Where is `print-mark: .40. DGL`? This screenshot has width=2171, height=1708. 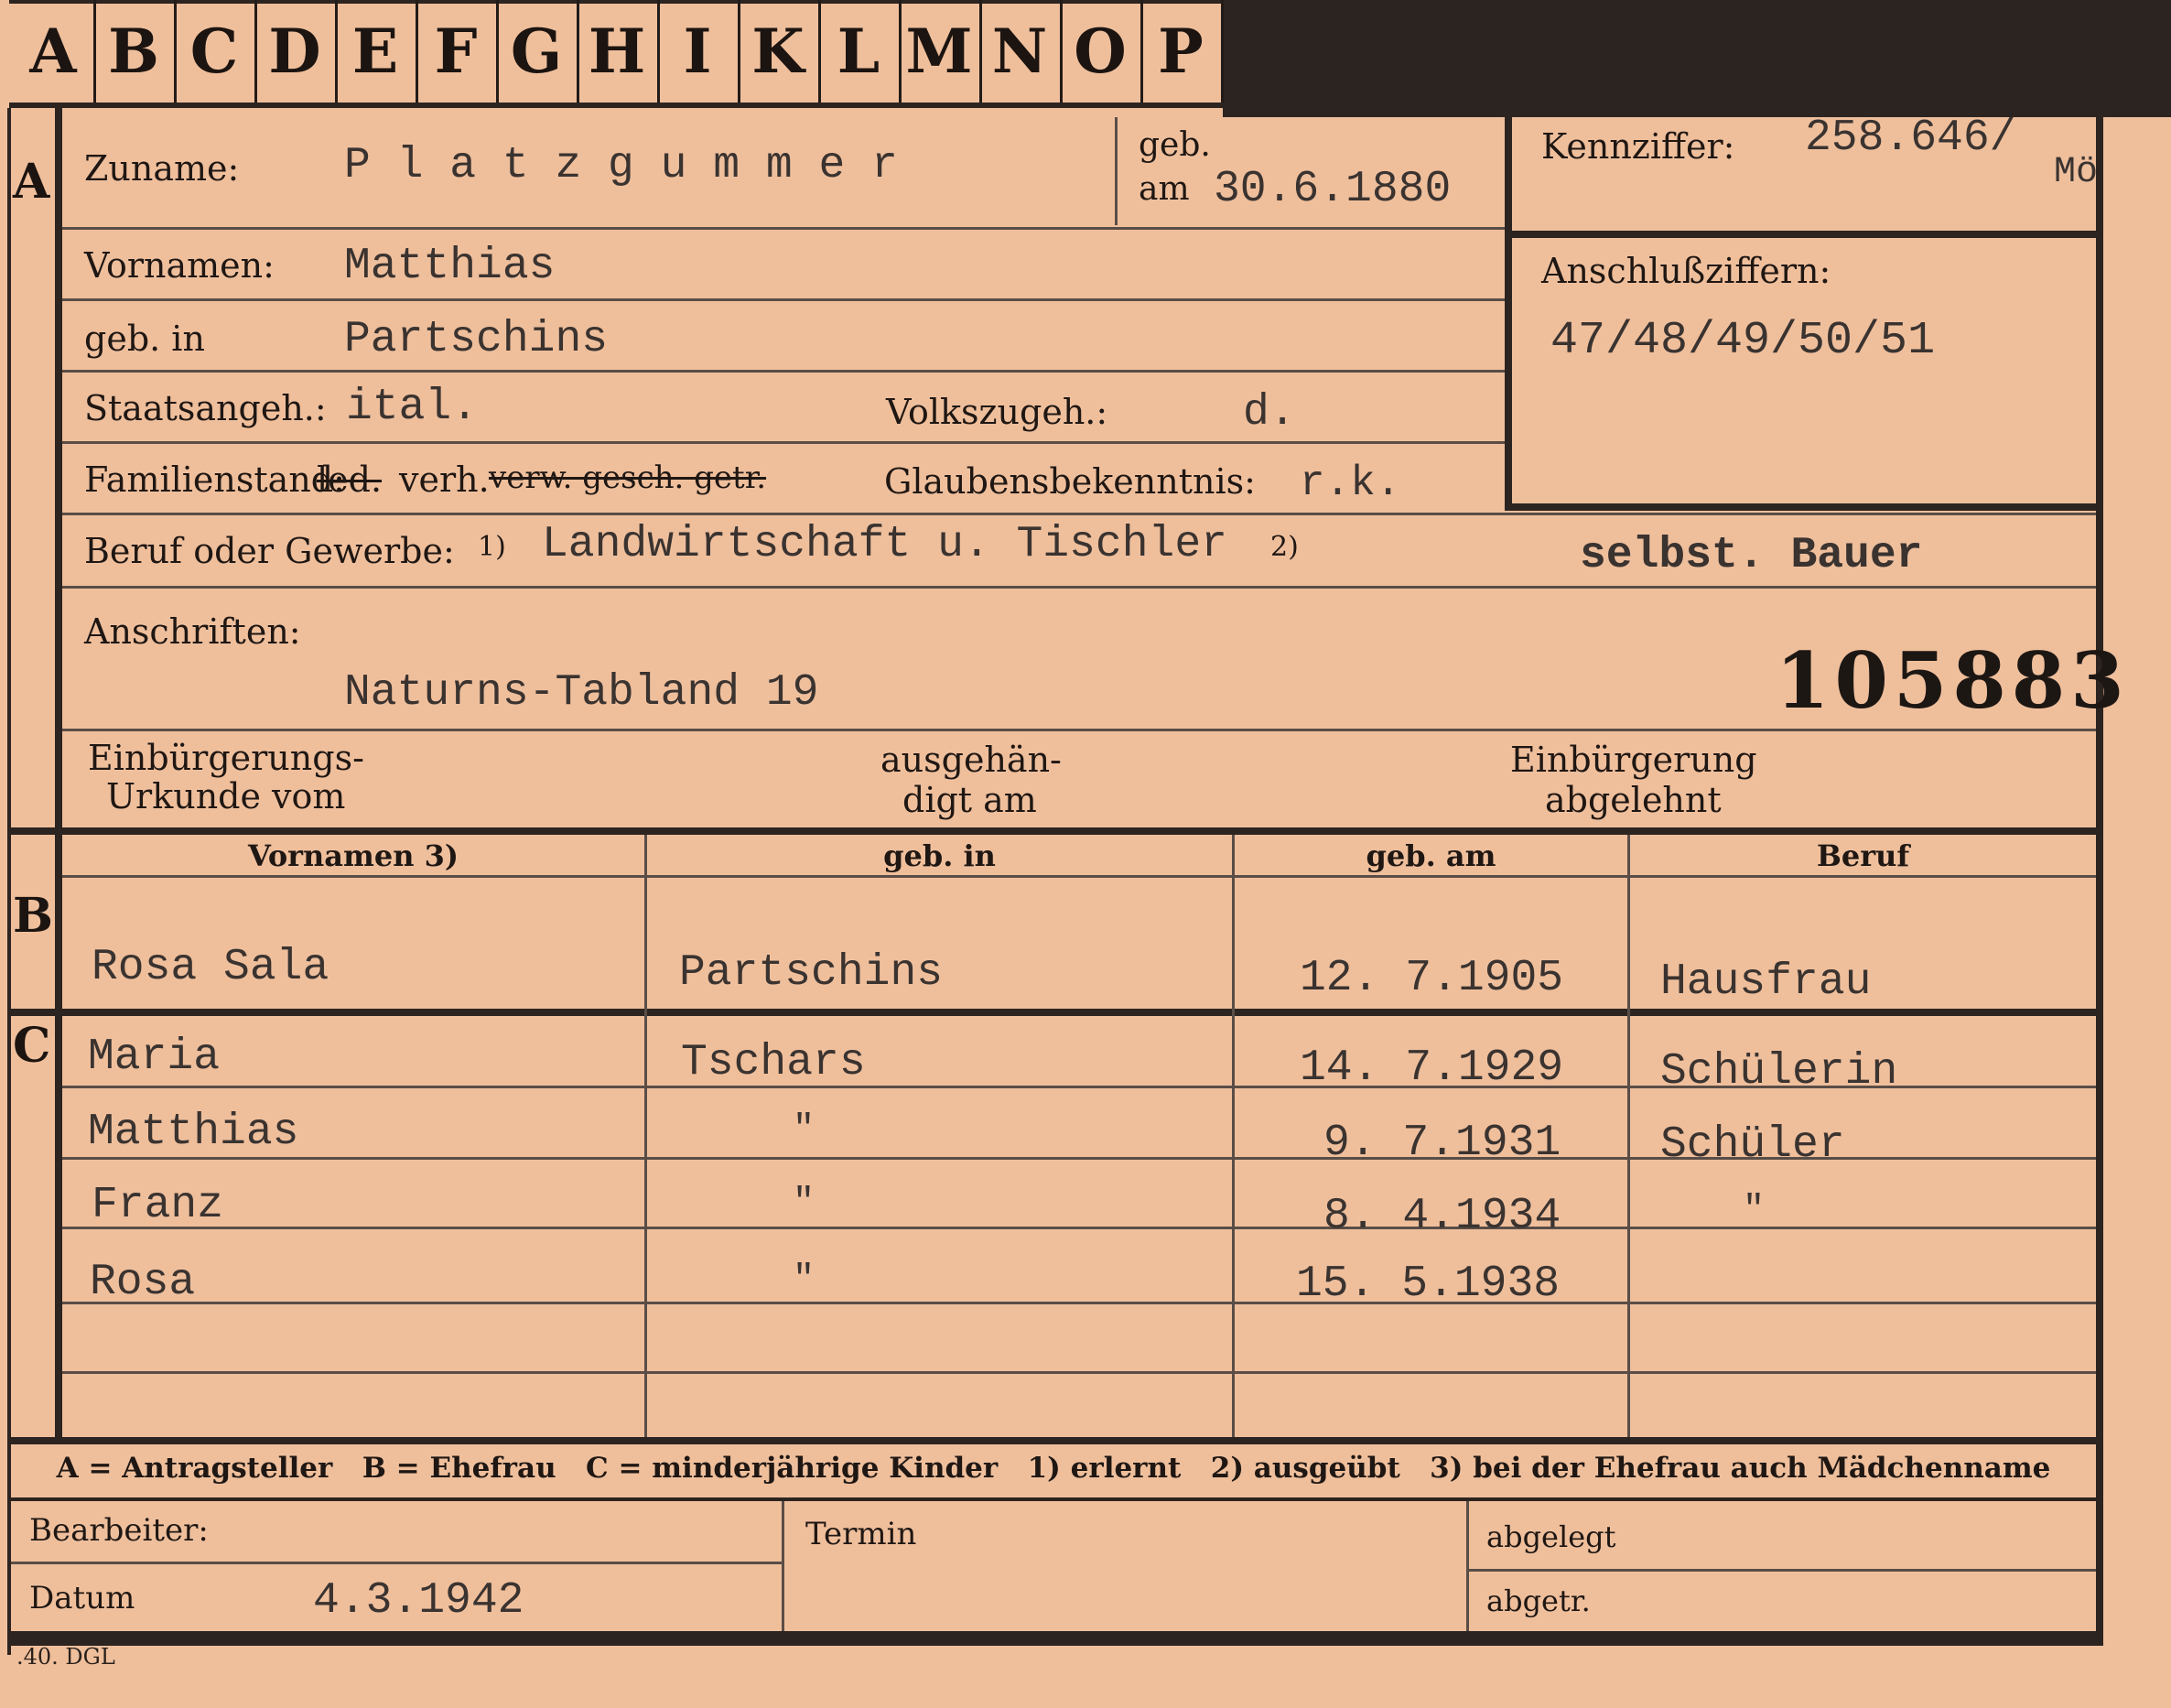 print-mark: .40. DGL is located at coordinates (65, 1657).